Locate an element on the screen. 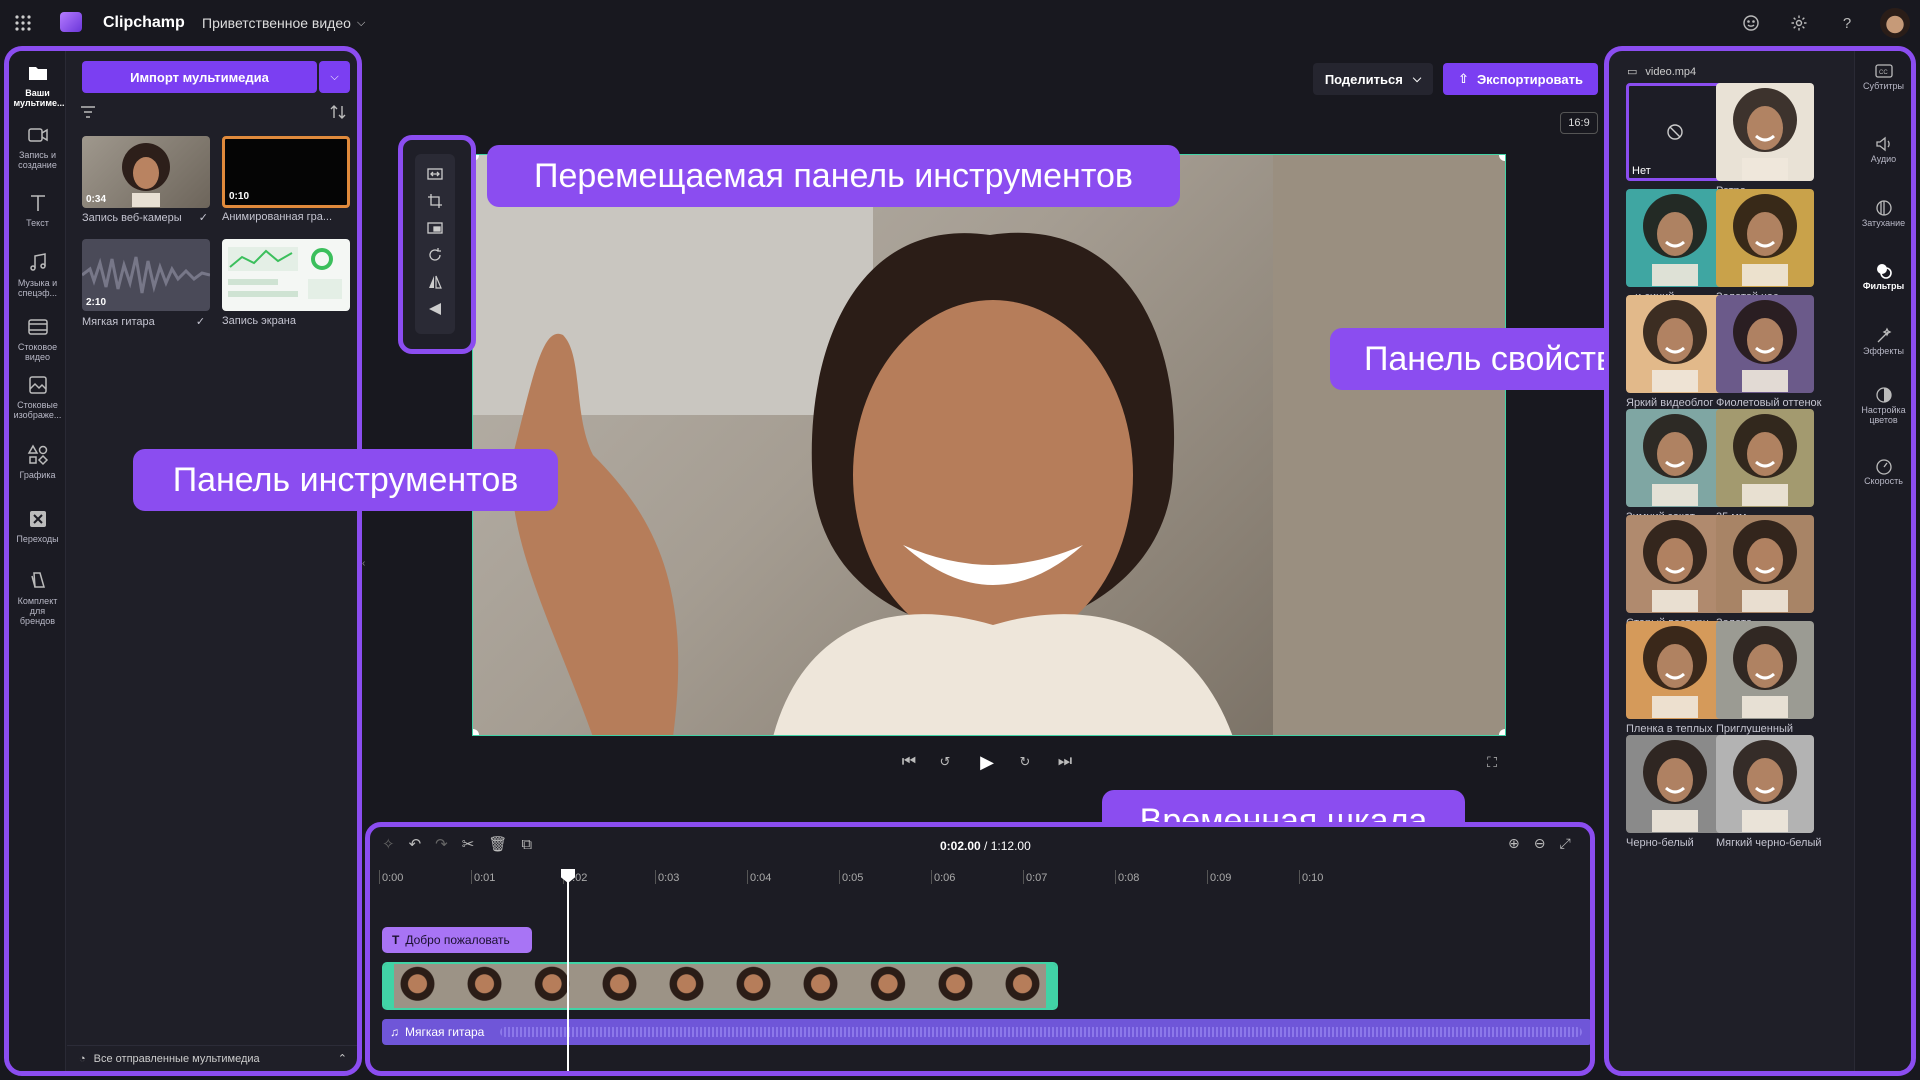 The image size is (1920, 1080). audio-clip: ♫ Мягкая гитара is located at coordinates (986, 1032).